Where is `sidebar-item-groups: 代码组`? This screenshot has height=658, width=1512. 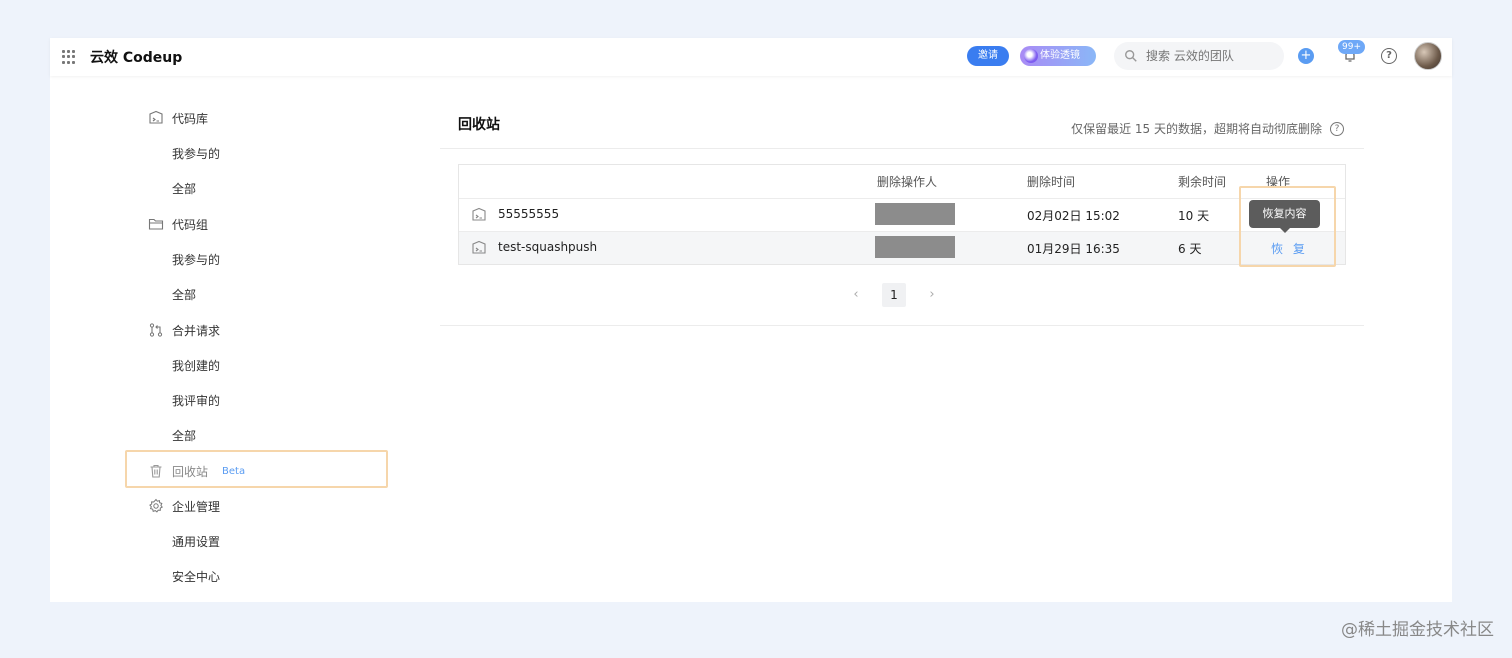
sidebar-item-groups: 代码组 is located at coordinates (178, 224).